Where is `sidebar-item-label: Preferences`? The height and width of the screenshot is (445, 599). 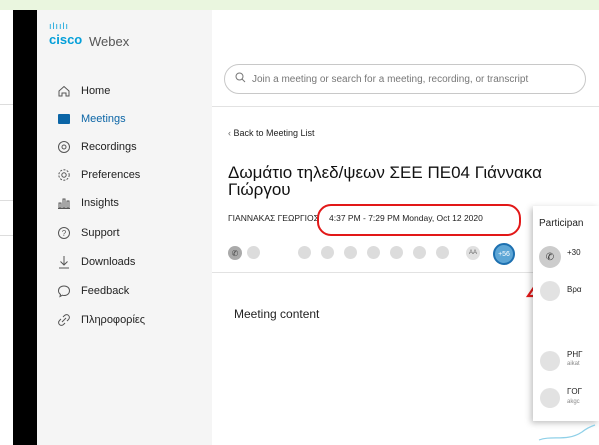 sidebar-item-label: Preferences is located at coordinates (111, 175).